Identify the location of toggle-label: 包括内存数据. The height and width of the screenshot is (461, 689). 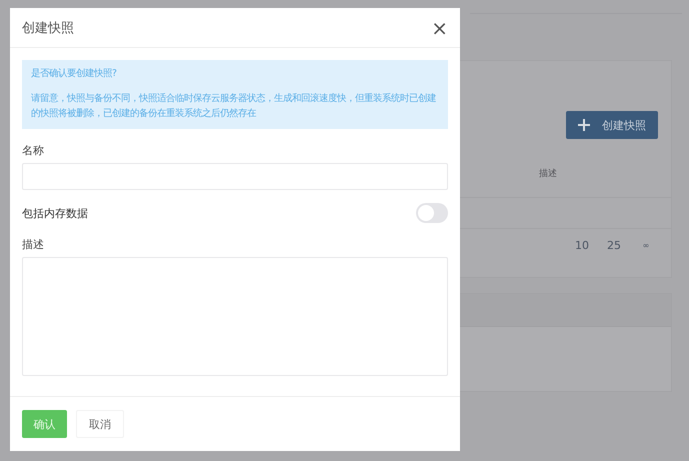
(55, 213).